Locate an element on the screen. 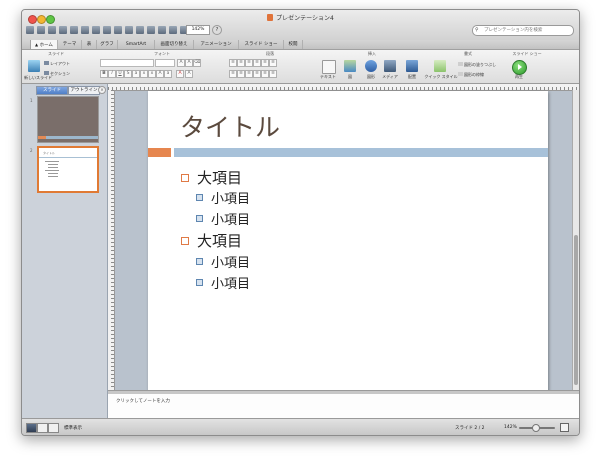 Image resolution: width=600 pixels, height=462 pixels. tab-slides: スライド is located at coordinates (52, 90).